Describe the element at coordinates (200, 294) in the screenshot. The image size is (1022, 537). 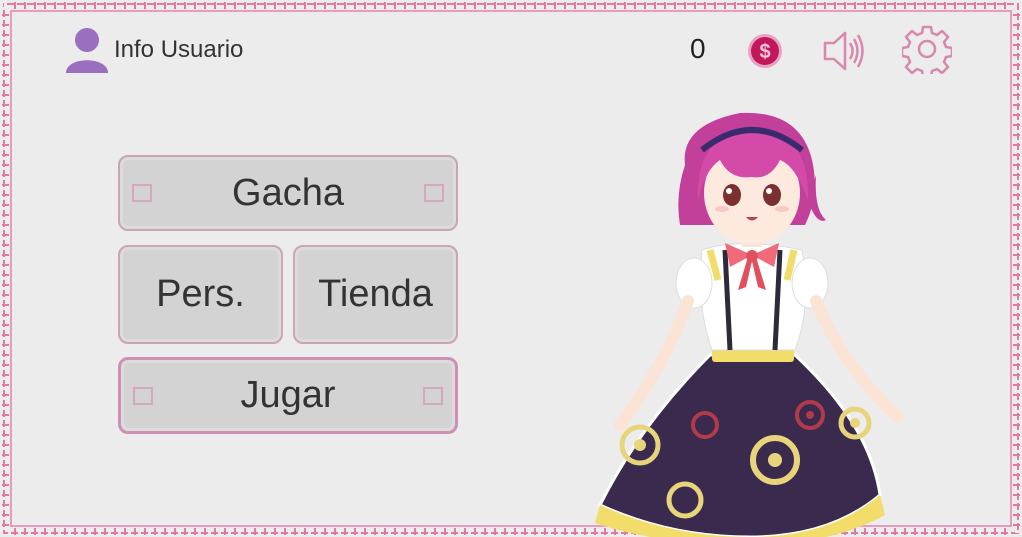
I see `characters-button: Pers.` at that location.